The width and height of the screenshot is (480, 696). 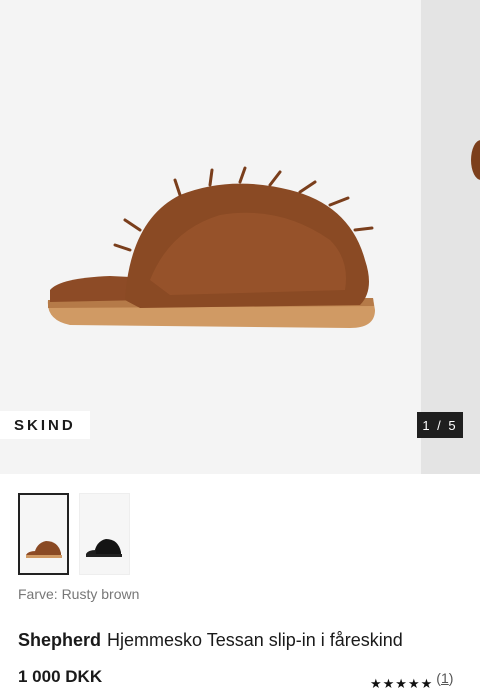 I want to click on product-name: Hjemmesko Tessan slip-in i fåreskind, so click(x=255, y=640).